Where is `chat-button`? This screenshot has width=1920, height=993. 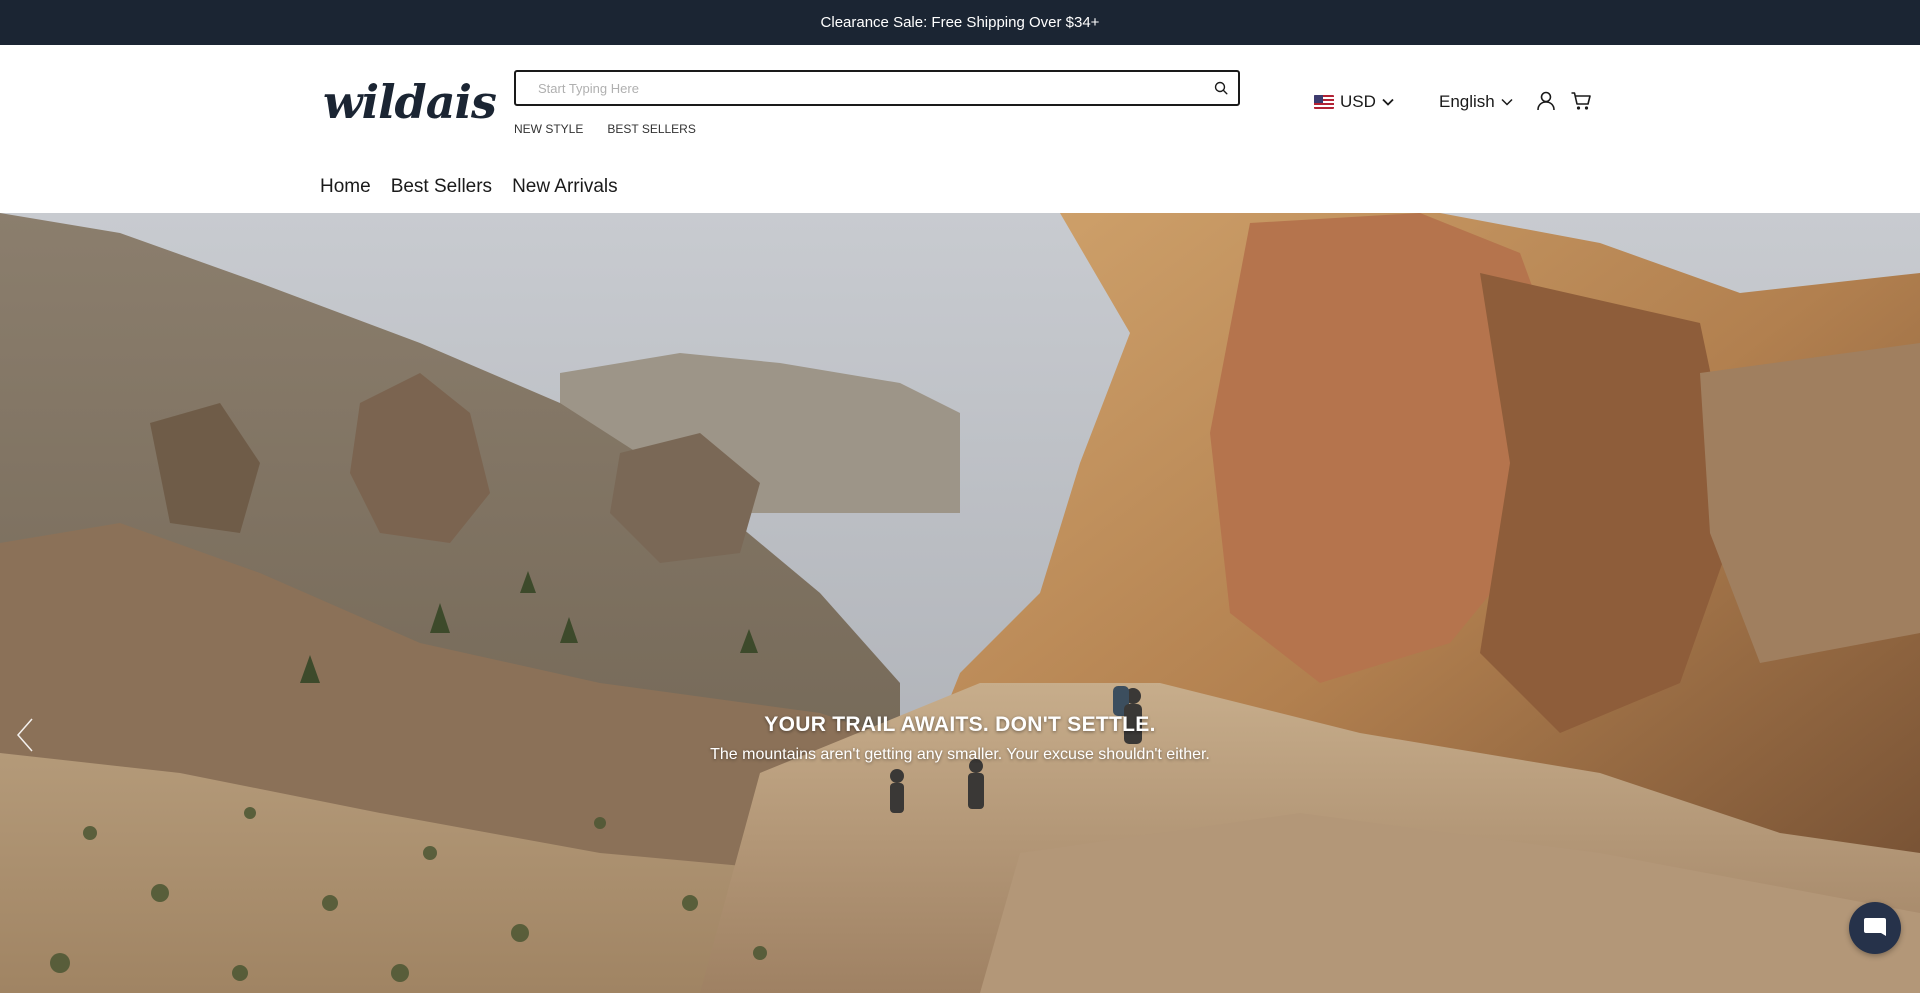
chat-button is located at coordinates (1875, 928).